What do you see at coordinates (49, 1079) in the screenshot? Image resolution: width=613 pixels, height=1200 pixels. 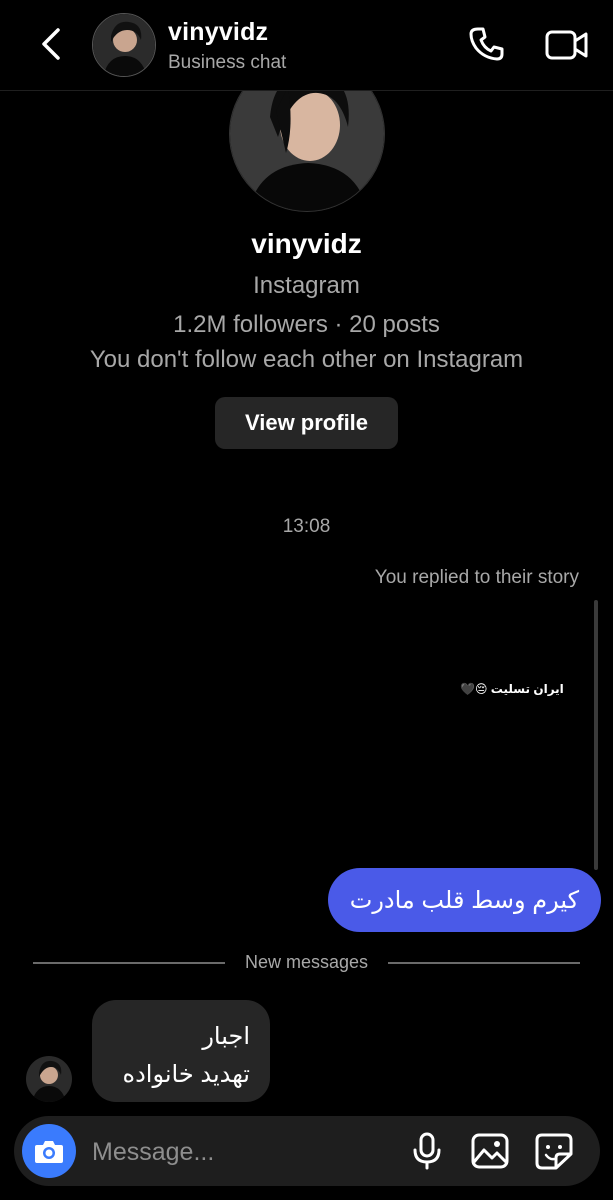 I see `sender-avatar` at bounding box center [49, 1079].